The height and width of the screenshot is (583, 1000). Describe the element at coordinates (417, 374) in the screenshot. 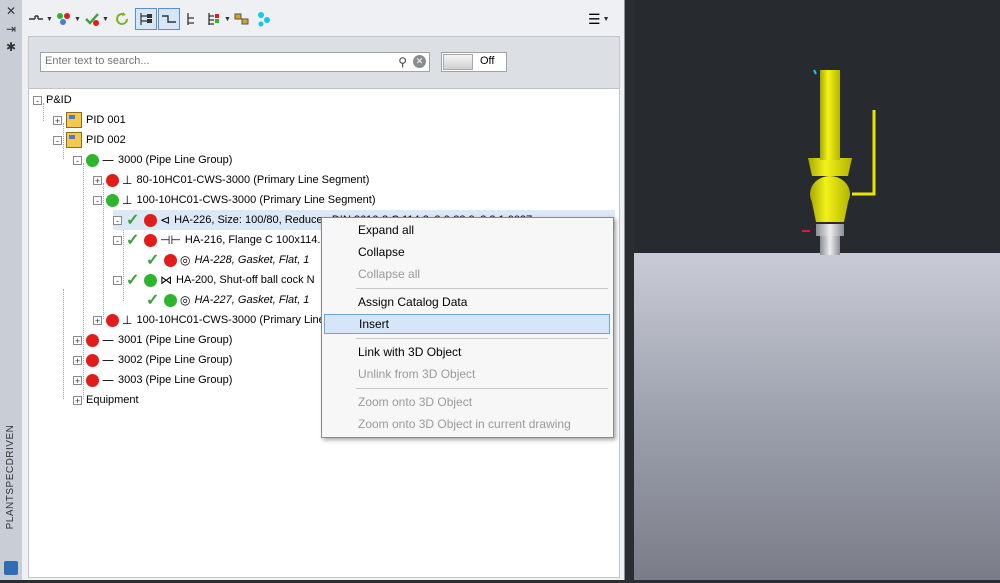

I see `menu-item-unlink-3d: Unlink from 3D Object` at that location.